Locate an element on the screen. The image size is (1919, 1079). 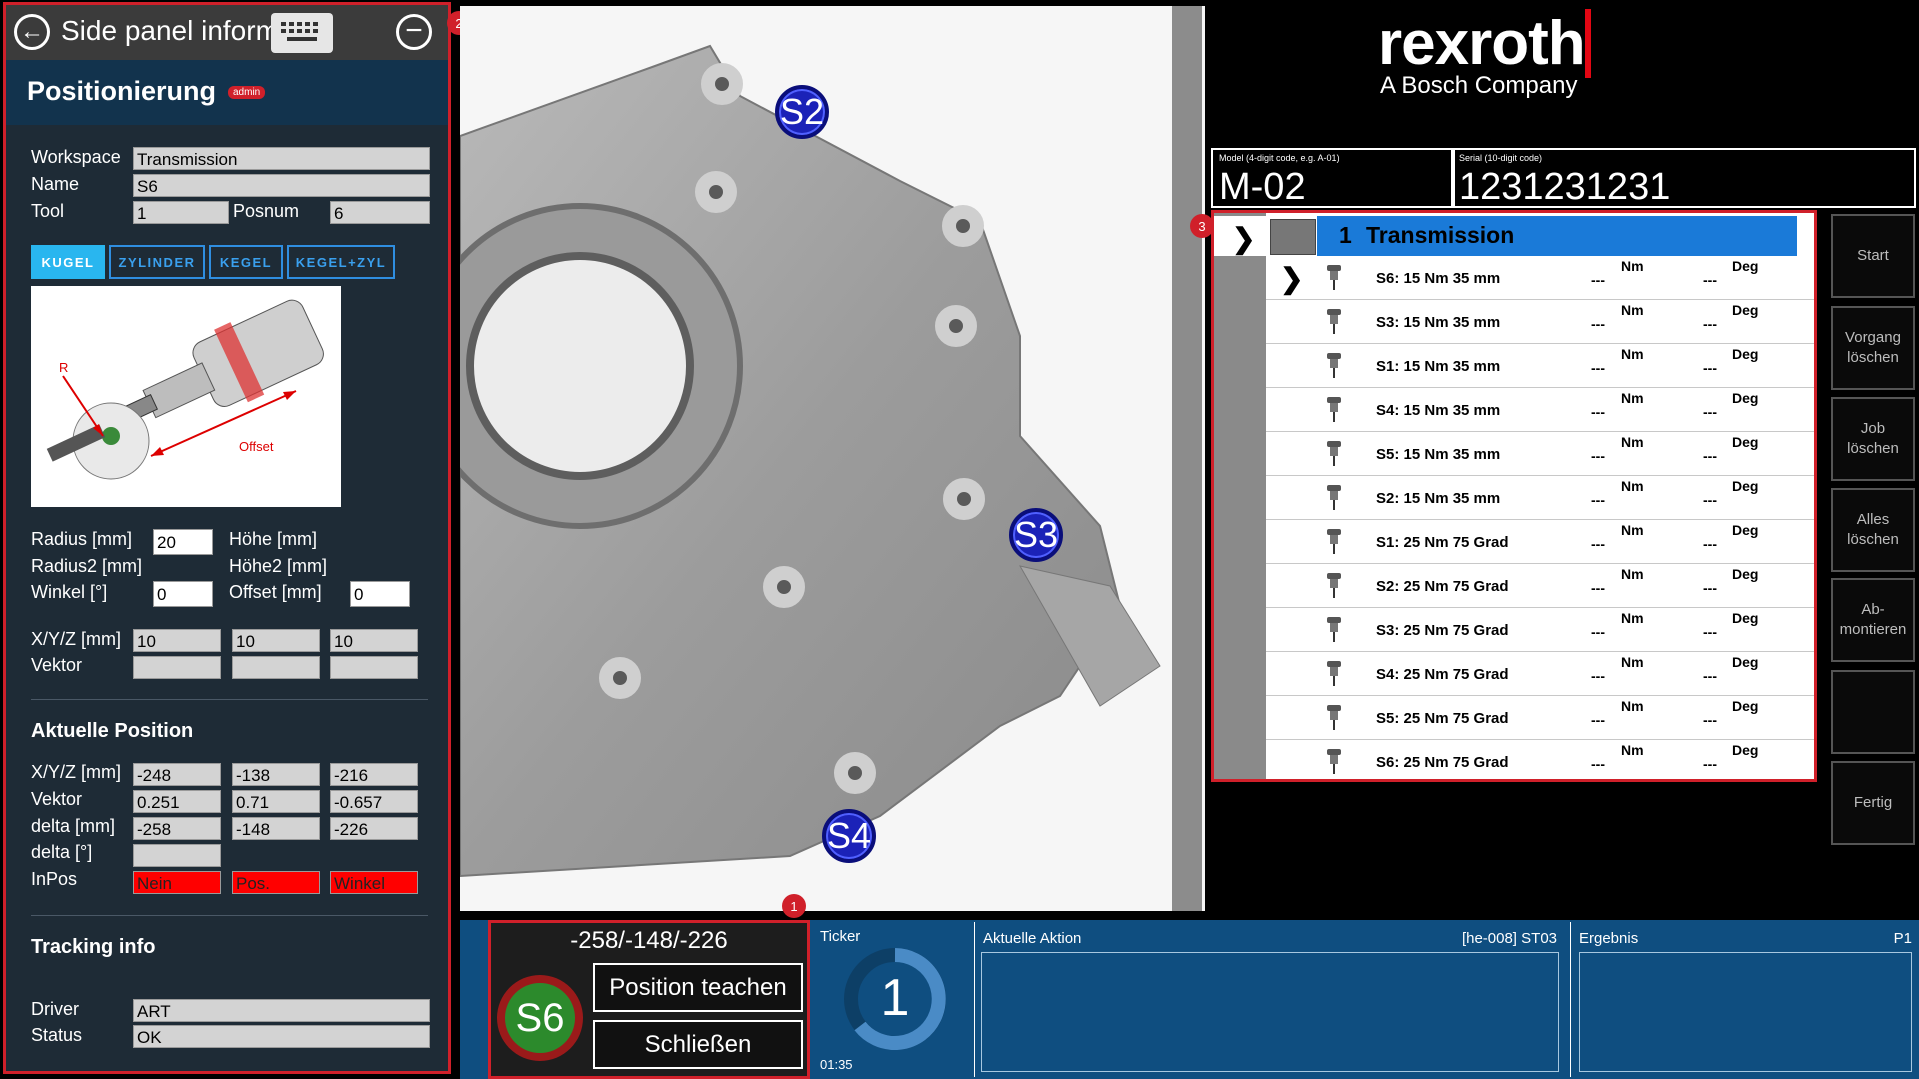
empty-button is located at coordinates (1873, 712).